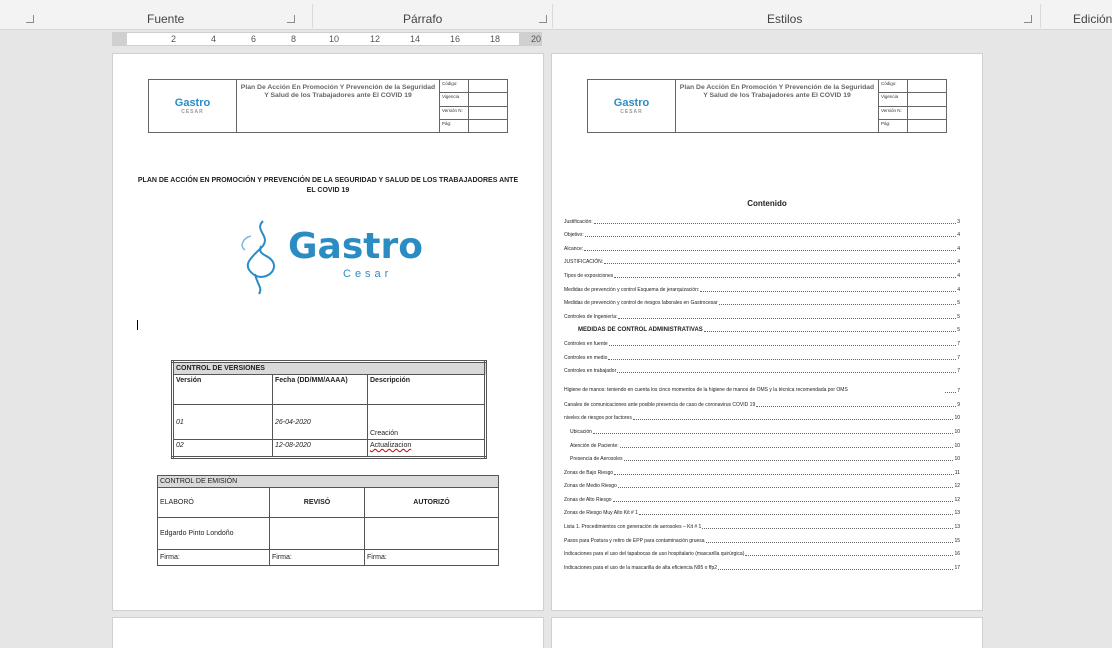 This screenshot has width=1112, height=648. Describe the element at coordinates (762, 415) in the screenshot. I see `toc-entry: niveles de riesgos por factores 10` at that location.